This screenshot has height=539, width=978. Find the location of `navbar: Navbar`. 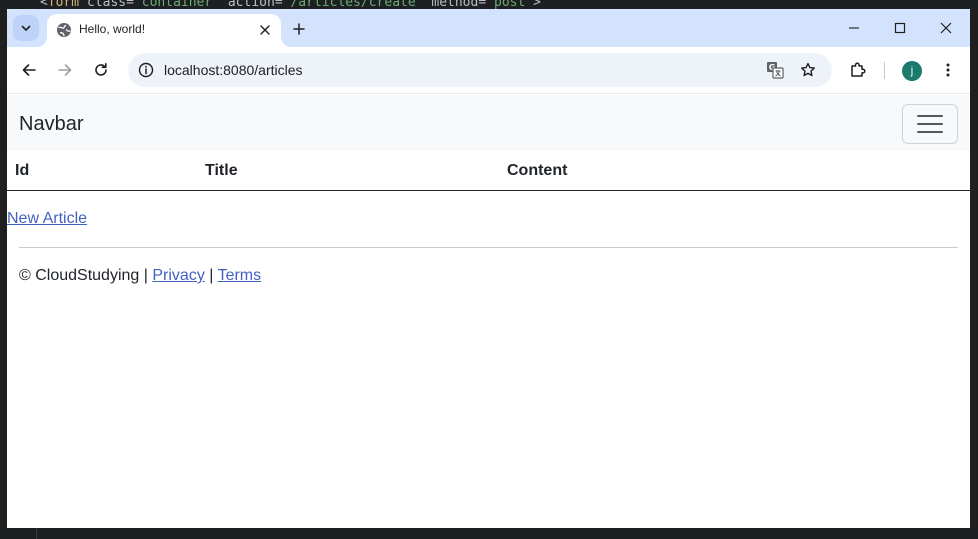

navbar: Navbar is located at coordinates (488, 123).